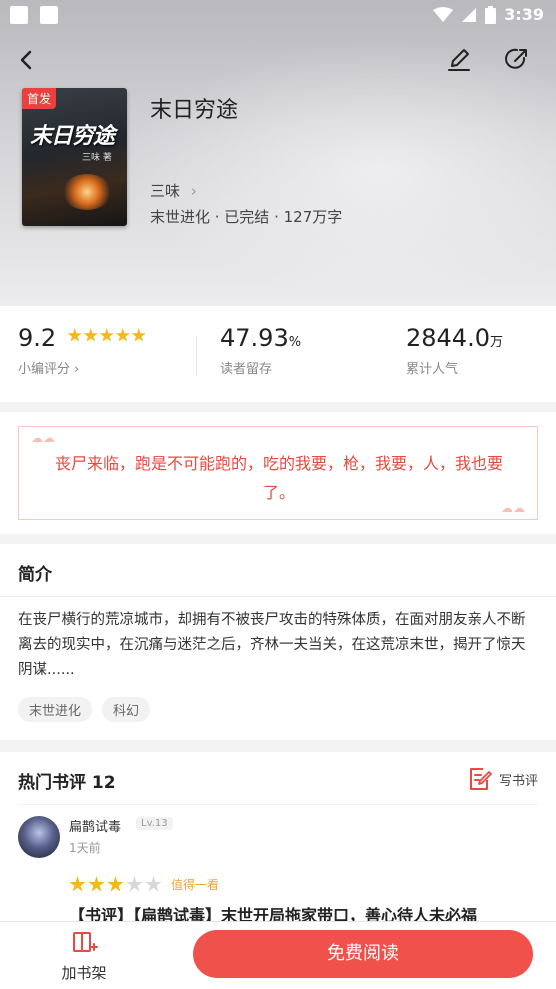  I want to click on review-stars, so click(115, 884).